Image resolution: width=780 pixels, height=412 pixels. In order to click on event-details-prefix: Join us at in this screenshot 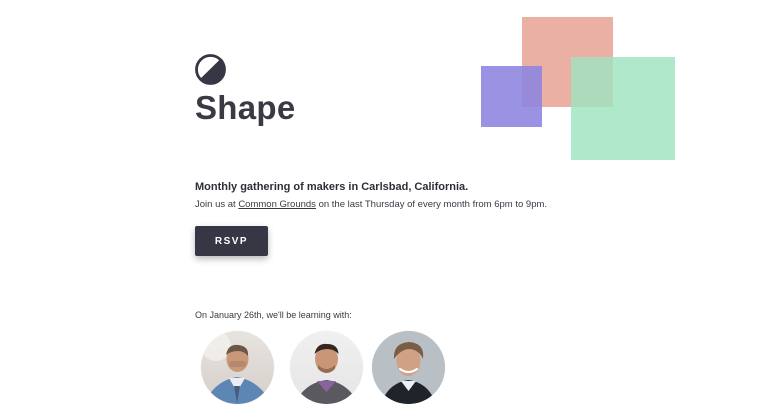, I will do `click(217, 204)`.